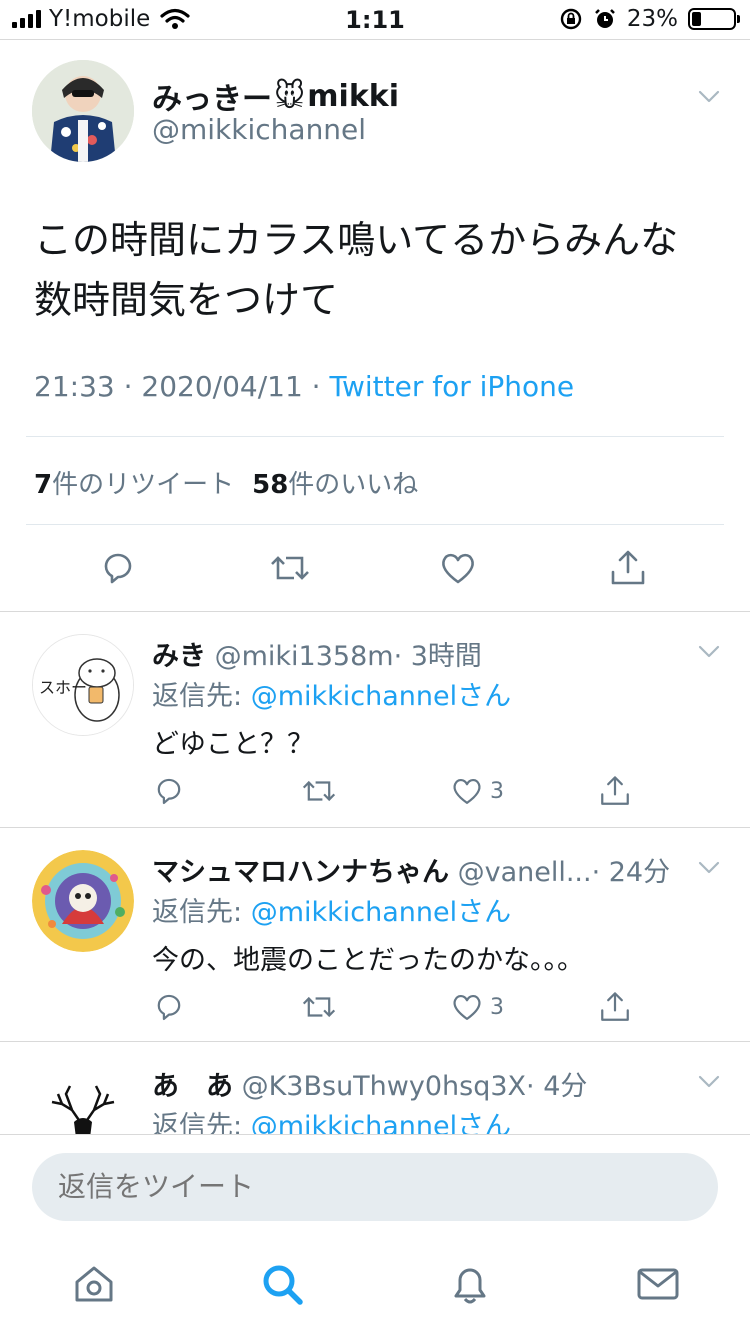  What do you see at coordinates (451, 386) in the screenshot?
I see `tweet-source-link: Twitter for iPhone` at bounding box center [451, 386].